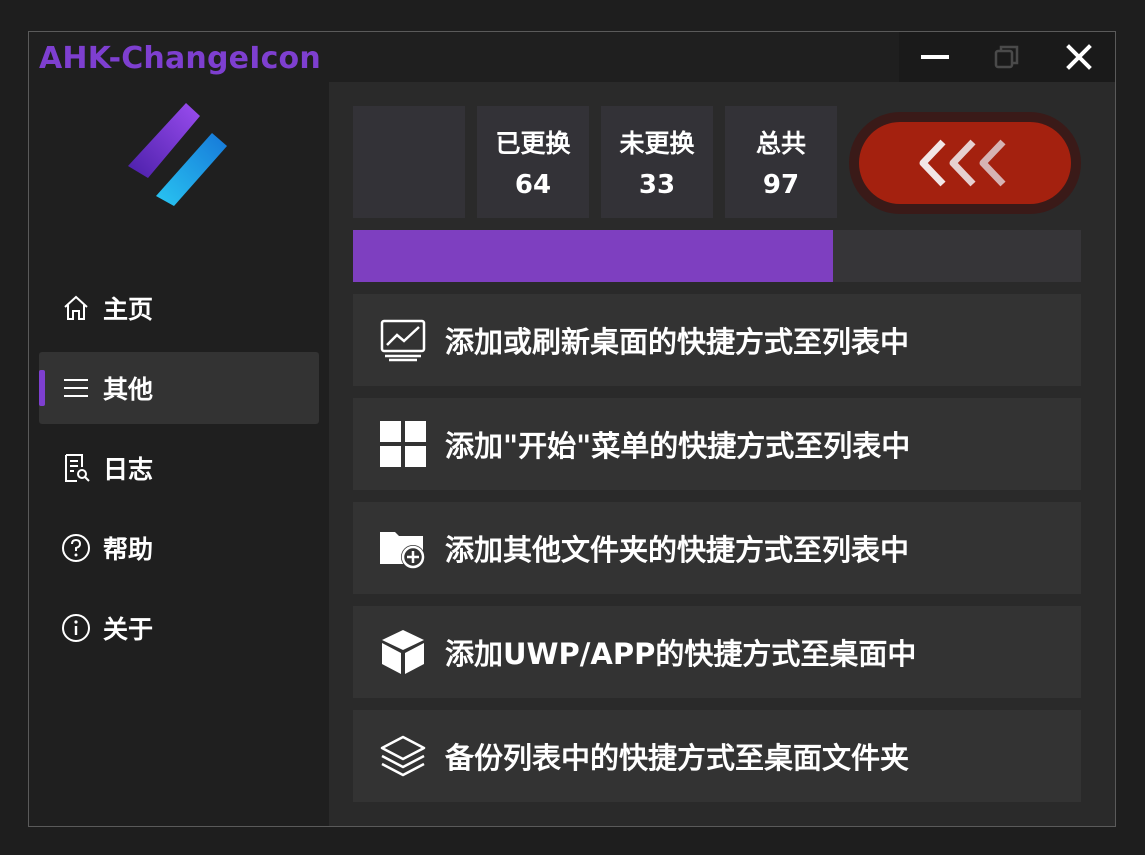  Describe the element at coordinates (179, 388) in the screenshot. I see `sidebar-item-other: 其他` at that location.